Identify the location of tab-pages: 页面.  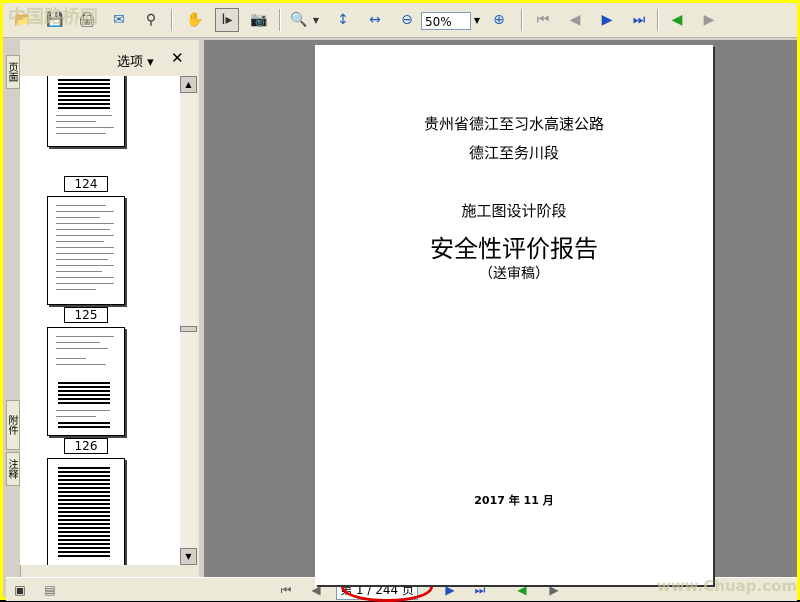
(13, 72).